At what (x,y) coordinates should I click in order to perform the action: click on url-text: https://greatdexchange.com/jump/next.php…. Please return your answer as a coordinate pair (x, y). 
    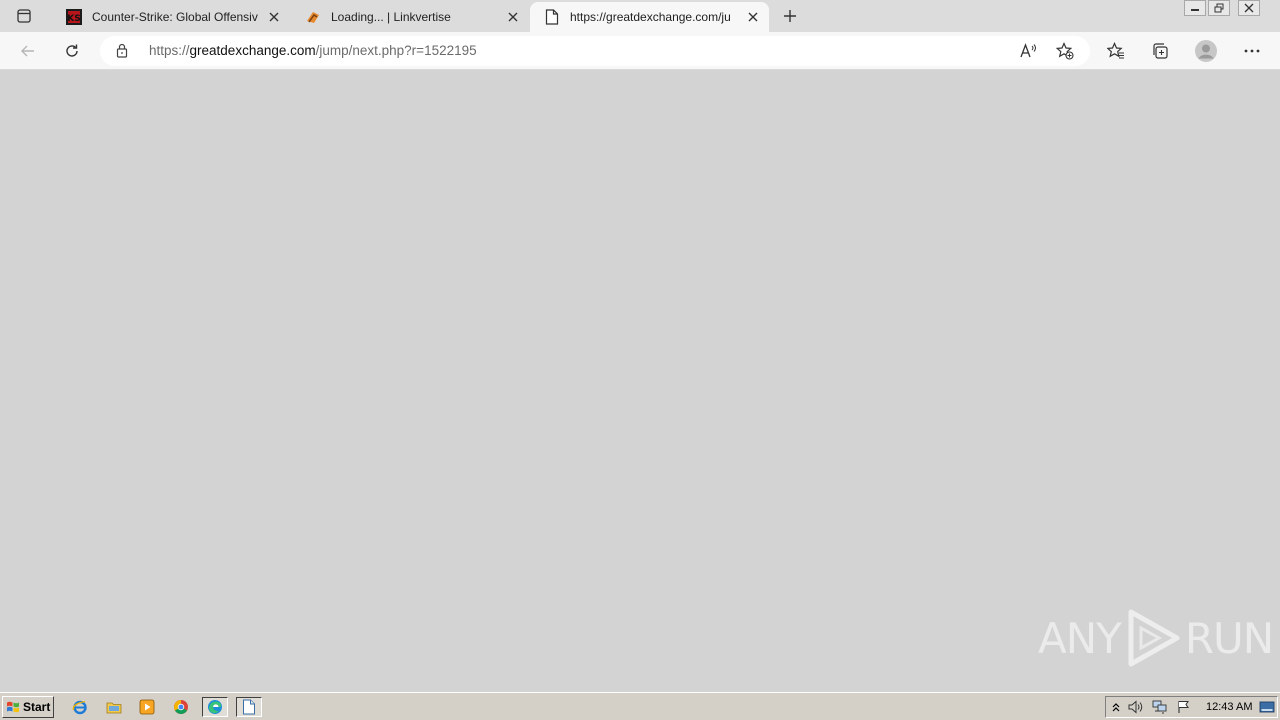
    Looking at the image, I should click on (313, 50).